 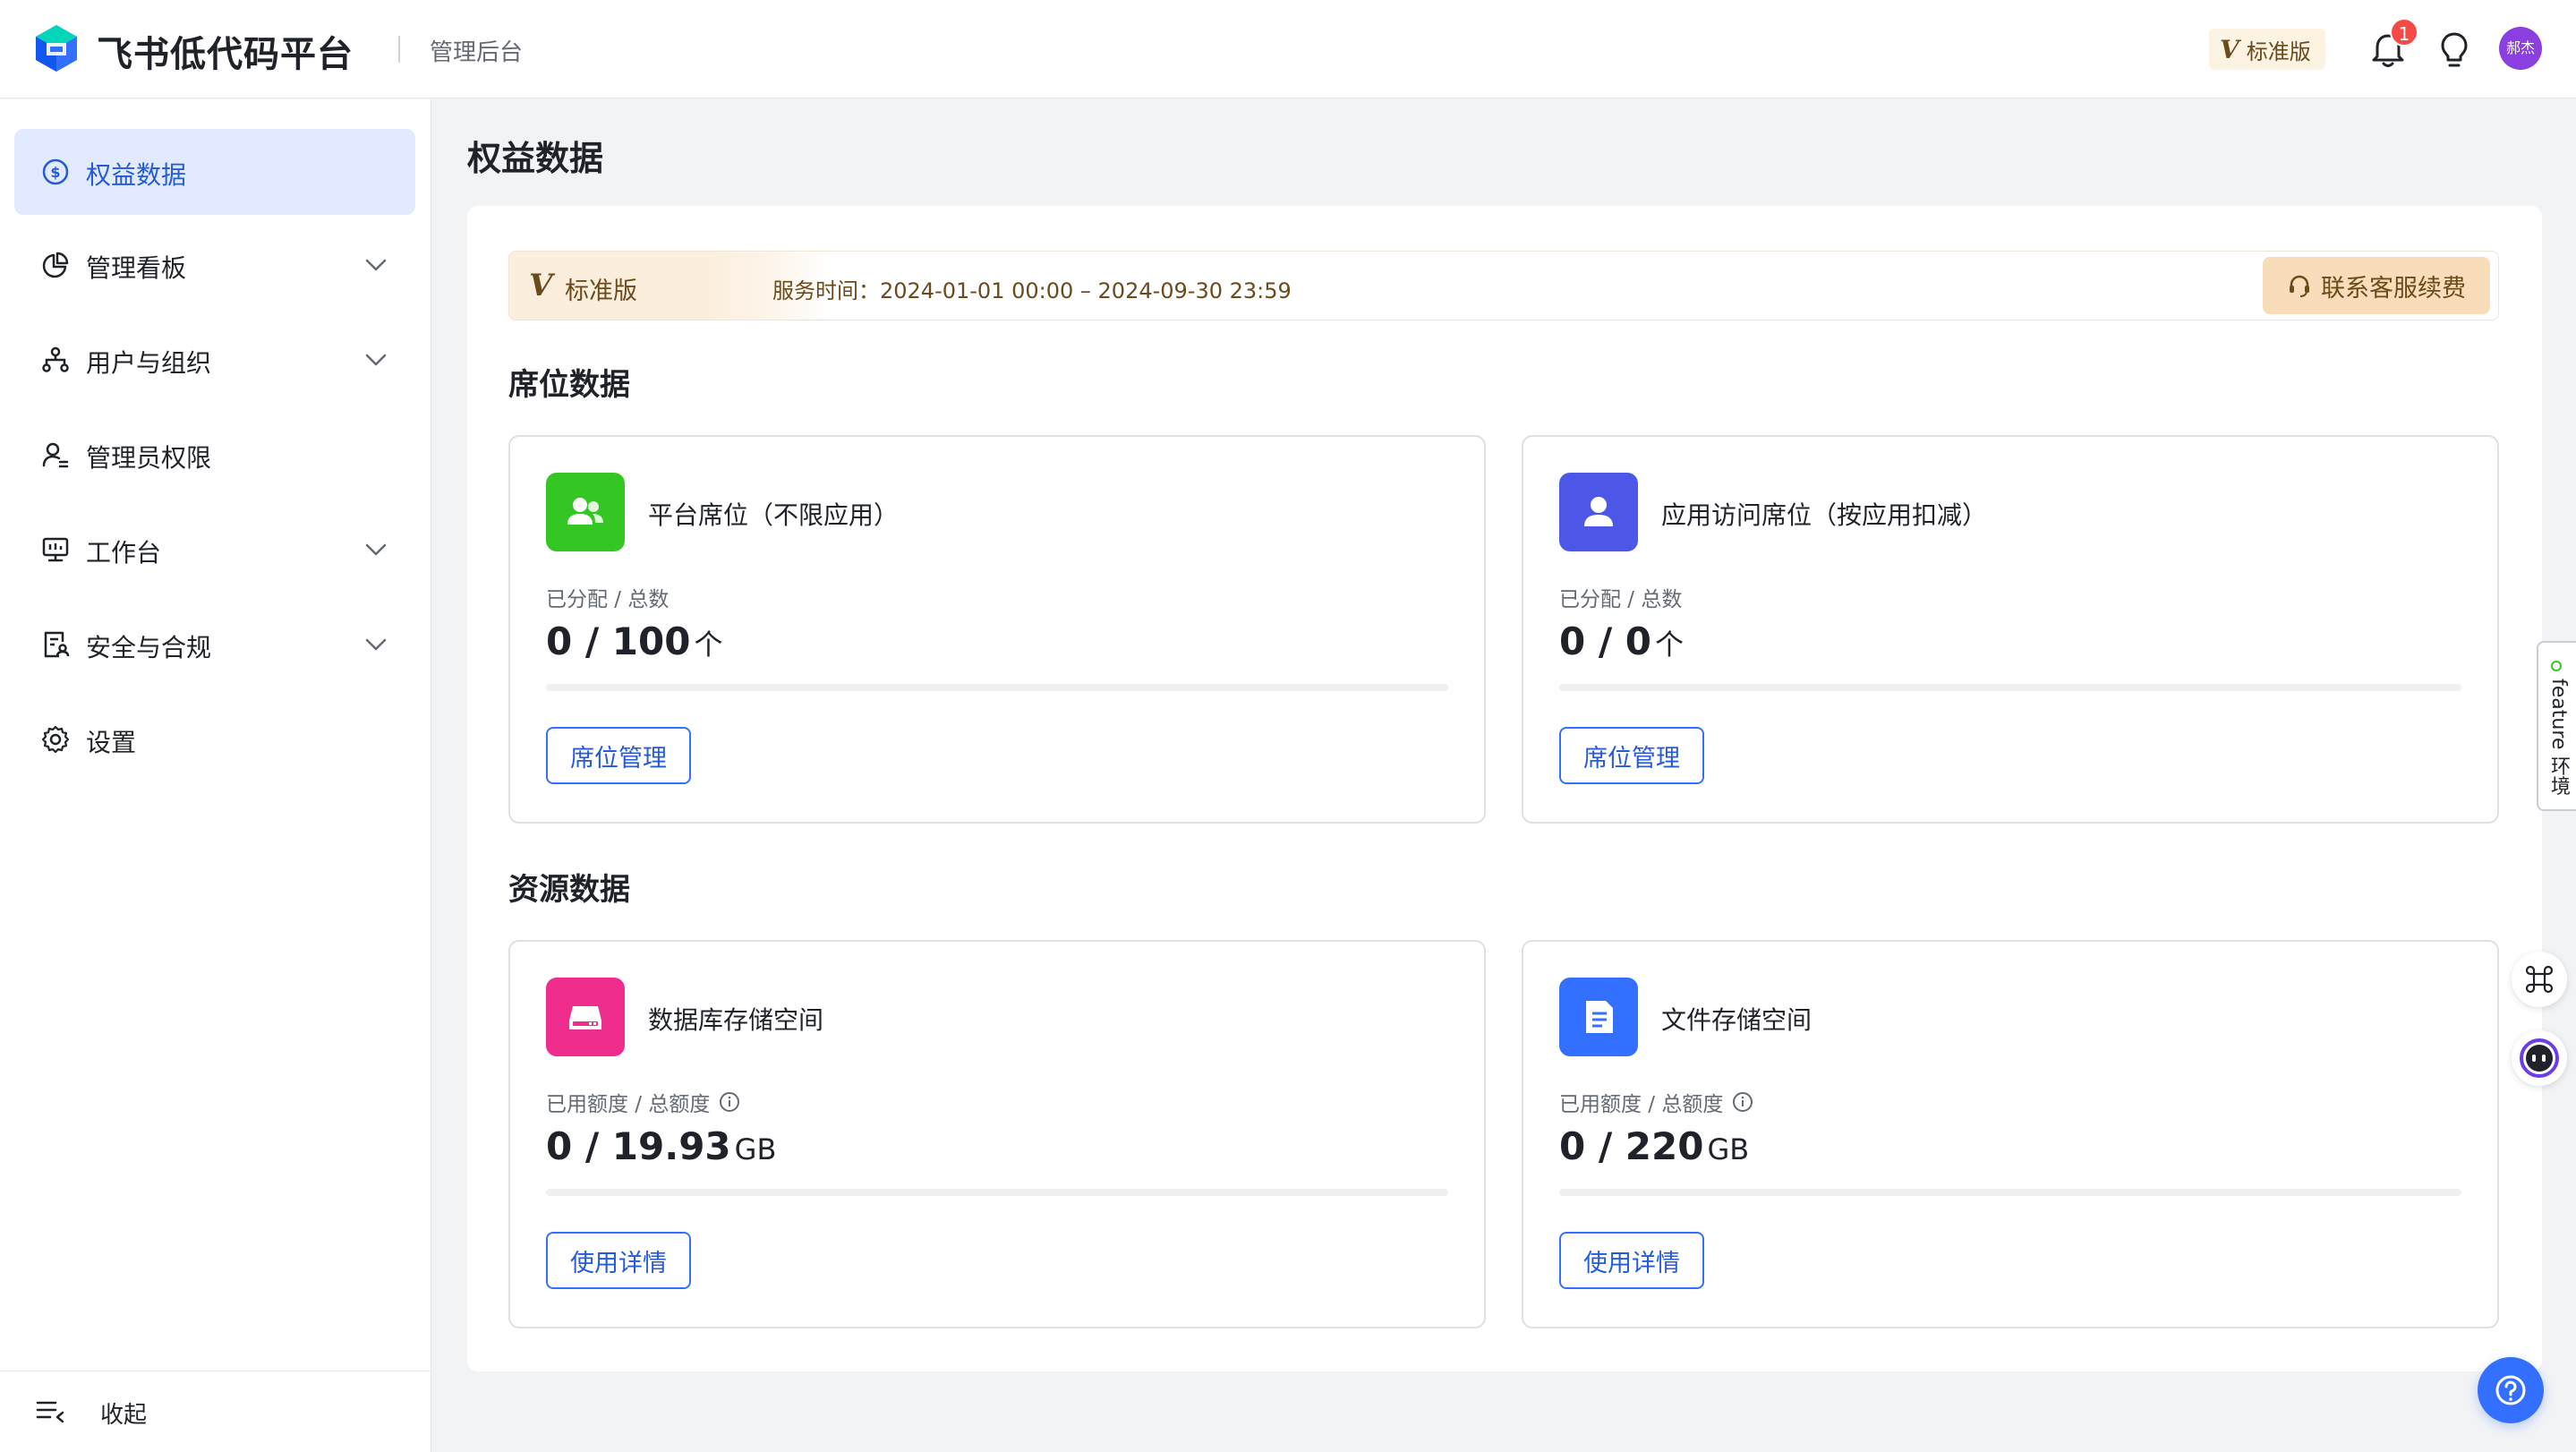 I want to click on sidebar-item-label: 管理员权限, so click(x=149, y=458).